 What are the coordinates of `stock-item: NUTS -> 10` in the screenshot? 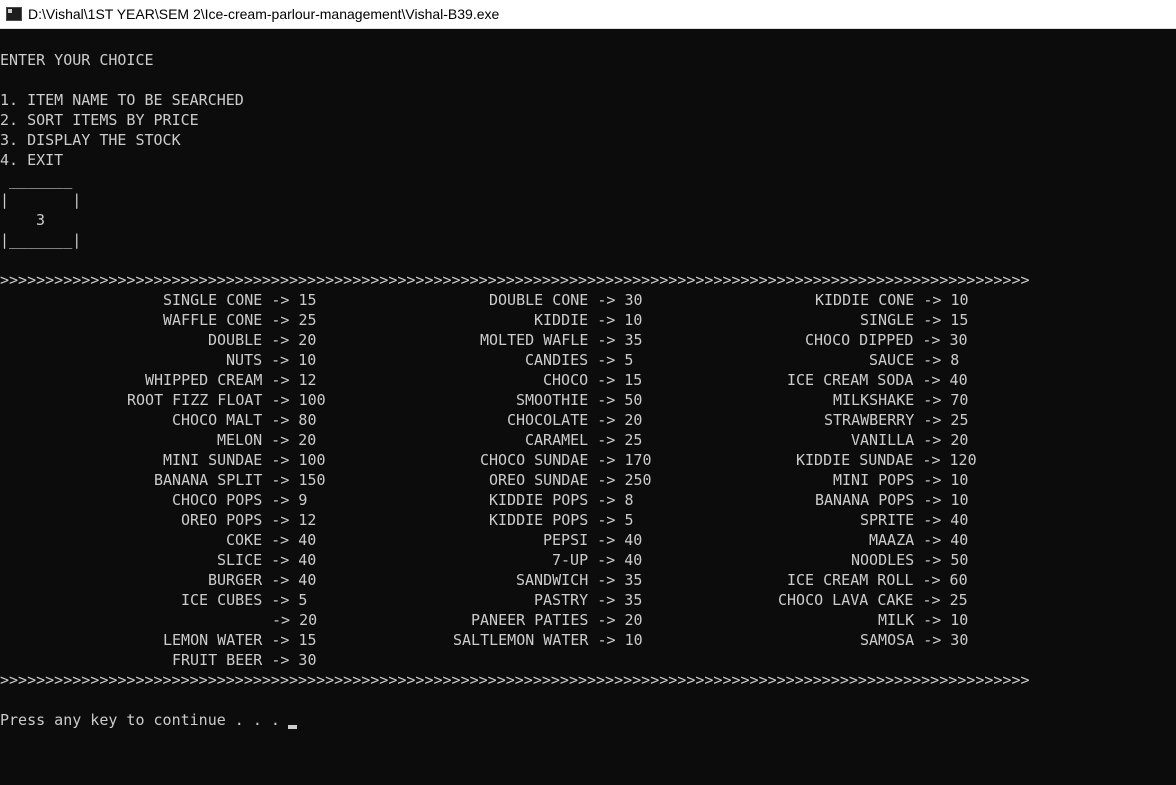 It's located at (271, 360).